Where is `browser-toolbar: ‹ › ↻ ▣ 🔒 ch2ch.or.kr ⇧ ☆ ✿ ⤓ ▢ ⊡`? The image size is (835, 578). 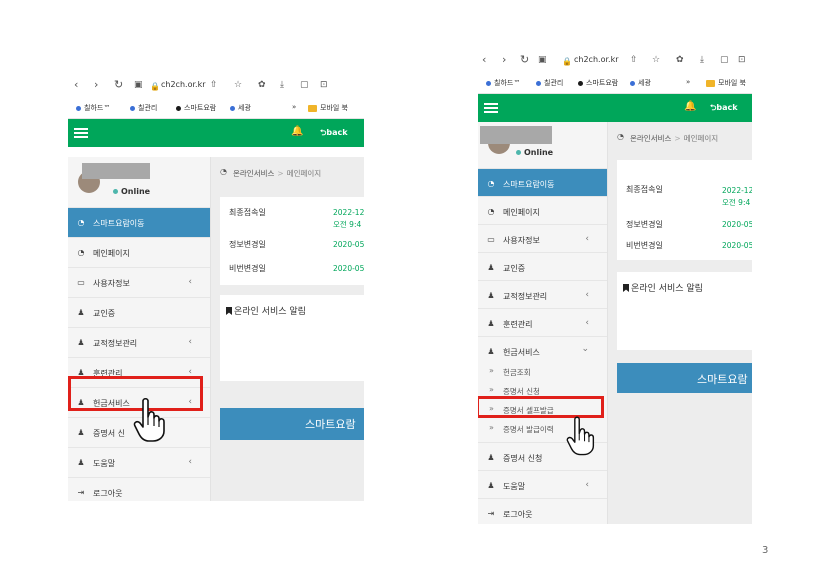
browser-toolbar: ‹ › ↻ ▣ 🔒 ch2ch.or.kr ⇧ ☆ ✿ ⤓ ▢ ⊡ is located at coordinates (615, 61).